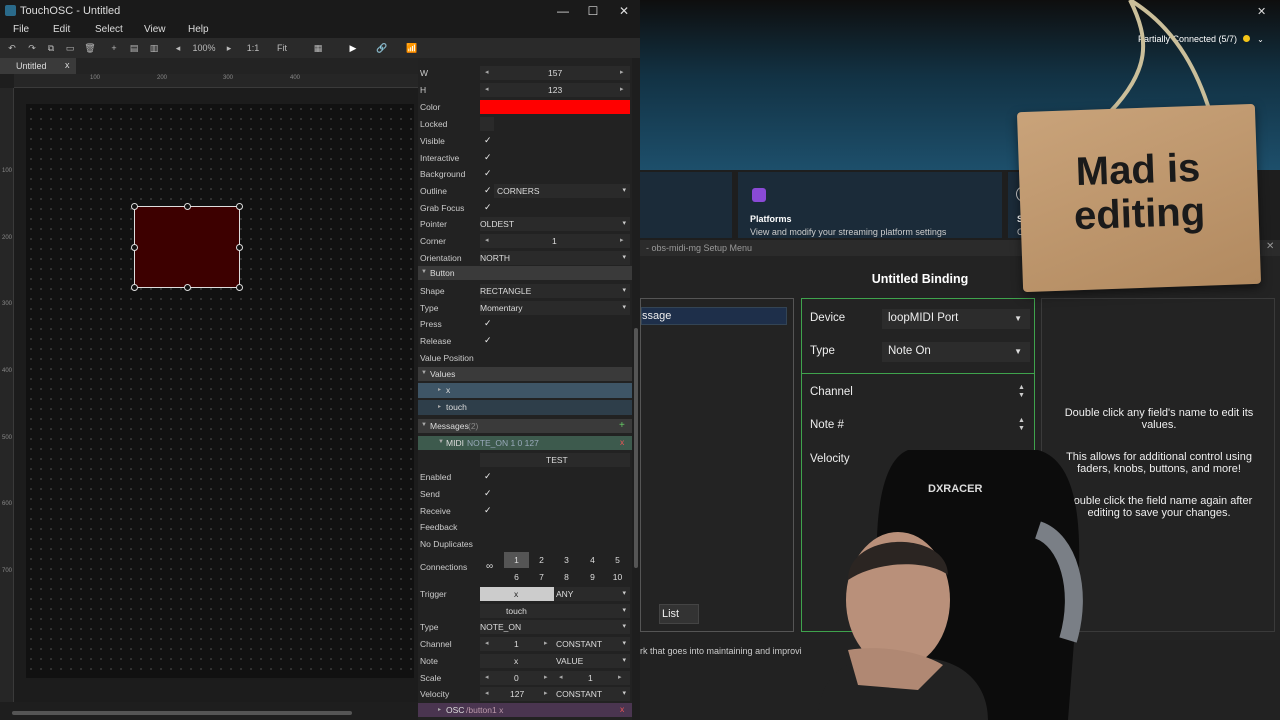  What do you see at coordinates (32, 48) in the screenshot?
I see `redo-icon: ↷` at bounding box center [32, 48].